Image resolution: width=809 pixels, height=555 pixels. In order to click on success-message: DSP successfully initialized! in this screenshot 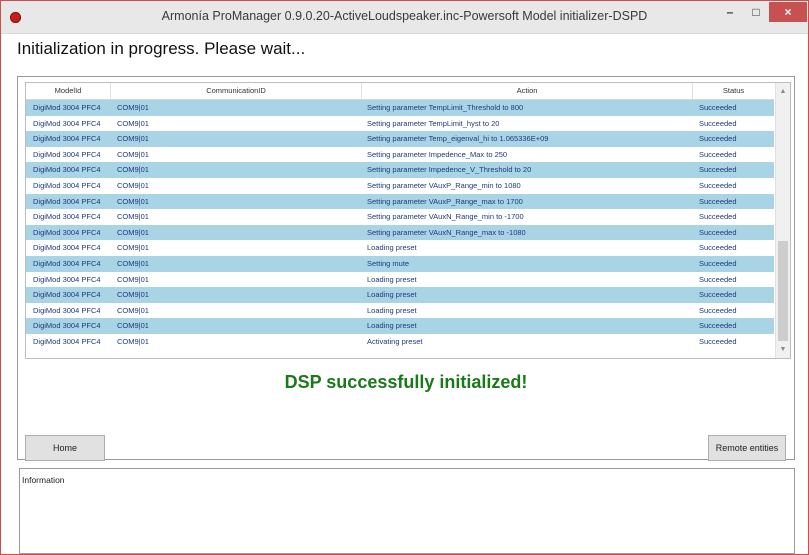, I will do `click(406, 382)`.